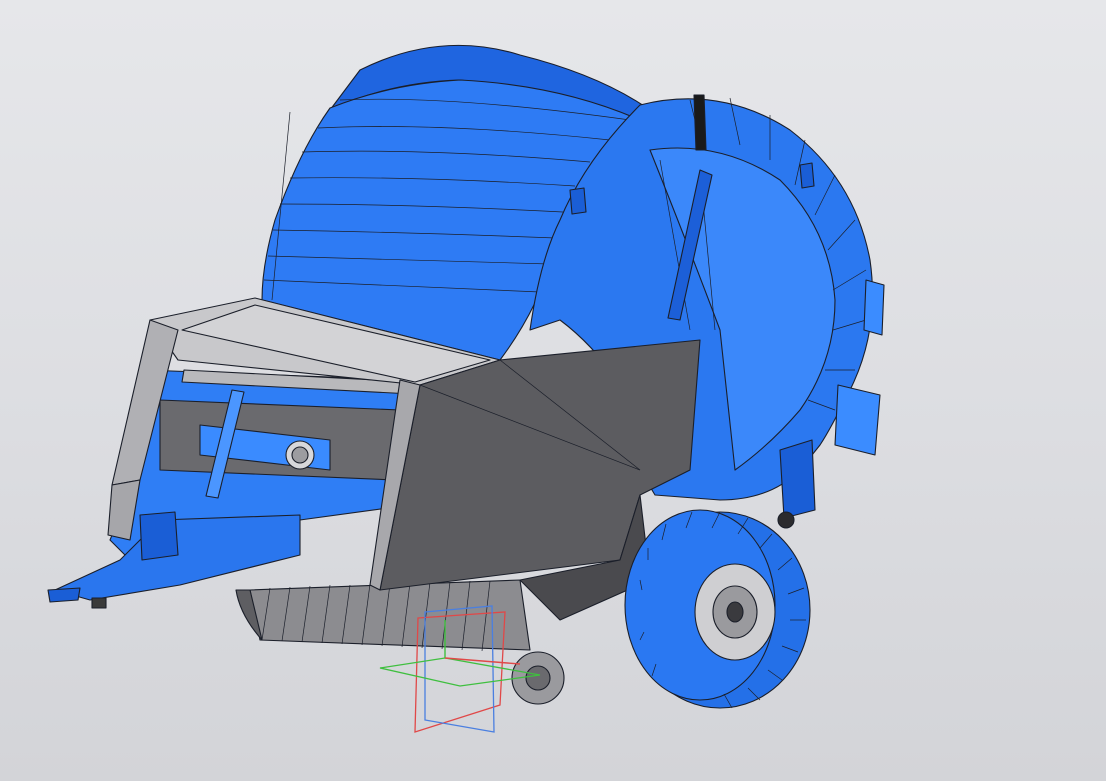 The width and height of the screenshot is (1106, 781). I want to click on latch-hardware, so click(796, 484).